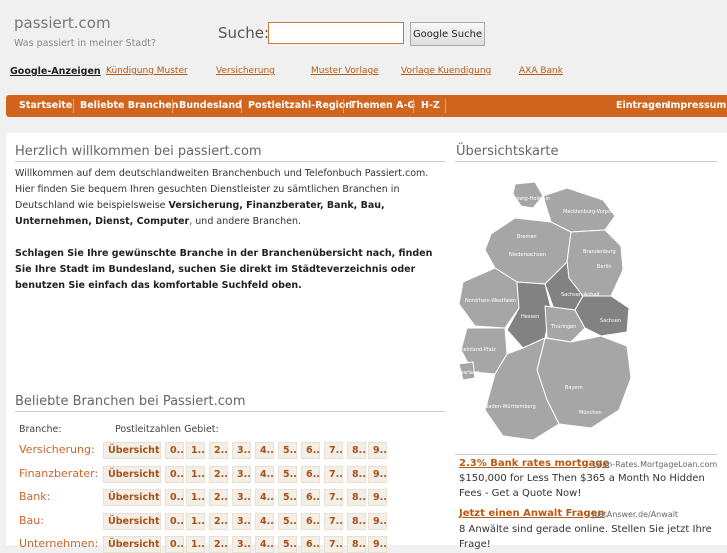 The image size is (727, 553). What do you see at coordinates (345, 71) in the screenshot?
I see `ad-link-muster-vorlage: Muster Vorlage` at bounding box center [345, 71].